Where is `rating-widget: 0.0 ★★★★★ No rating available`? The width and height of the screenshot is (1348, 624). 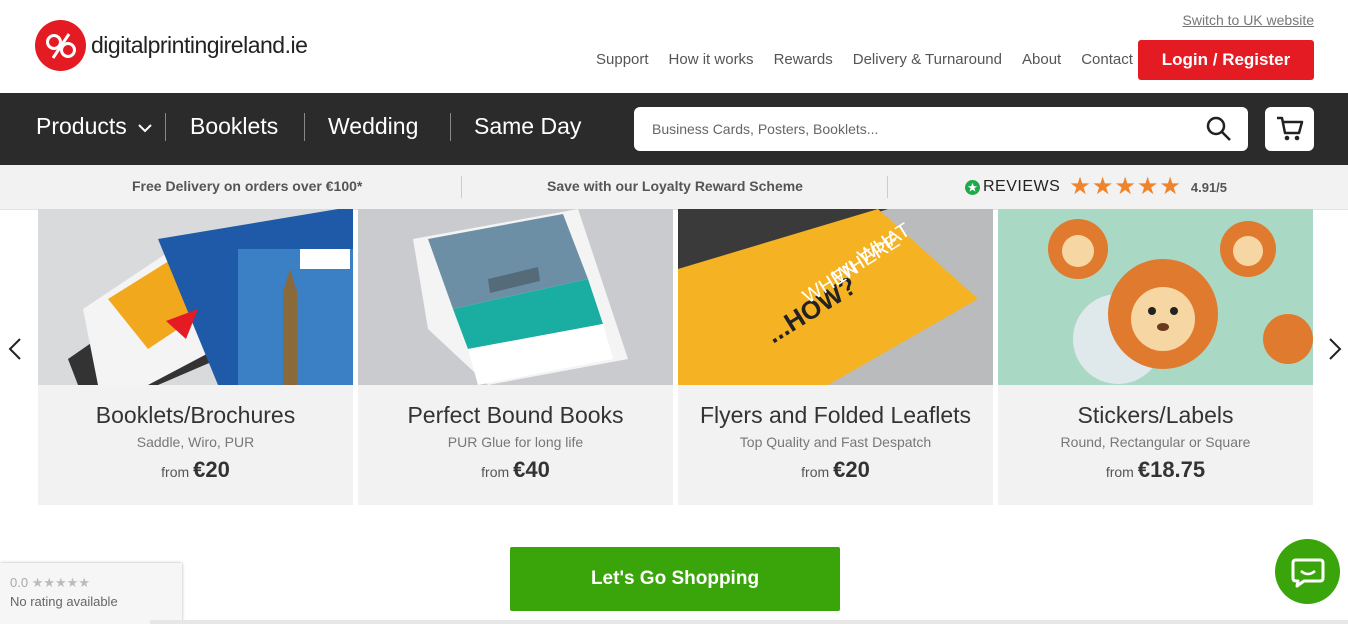
rating-widget: 0.0 ★★★★★ No rating available is located at coordinates (91, 593).